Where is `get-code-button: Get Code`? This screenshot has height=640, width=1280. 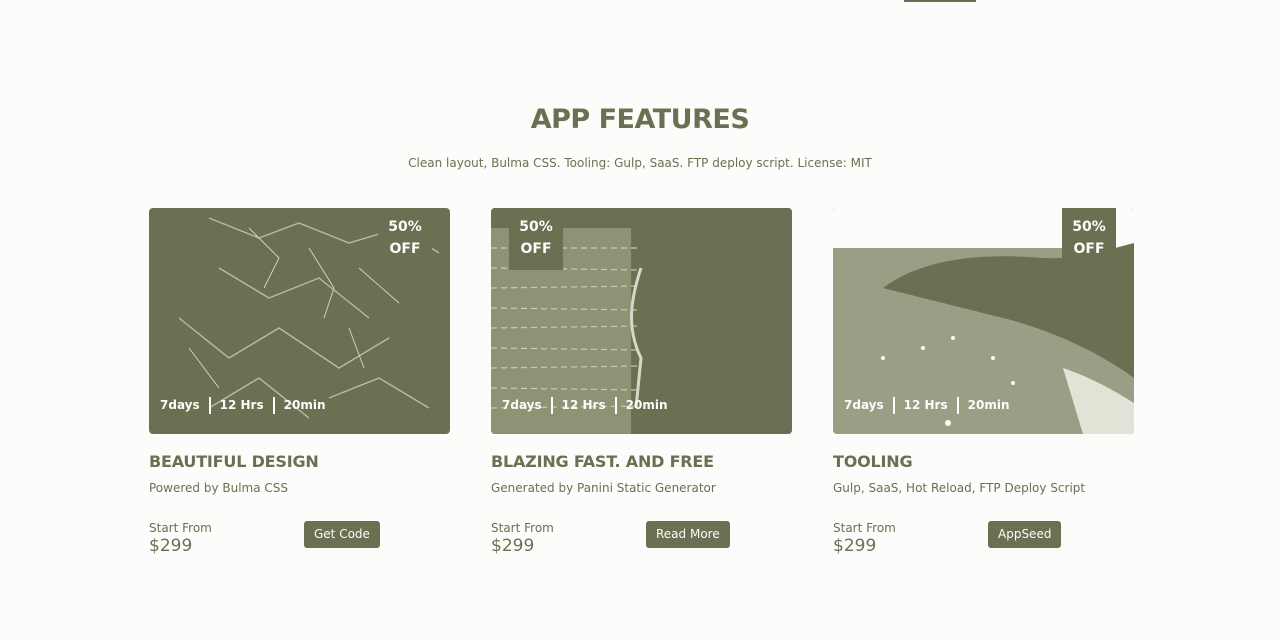
get-code-button: Get Code is located at coordinates (342, 534).